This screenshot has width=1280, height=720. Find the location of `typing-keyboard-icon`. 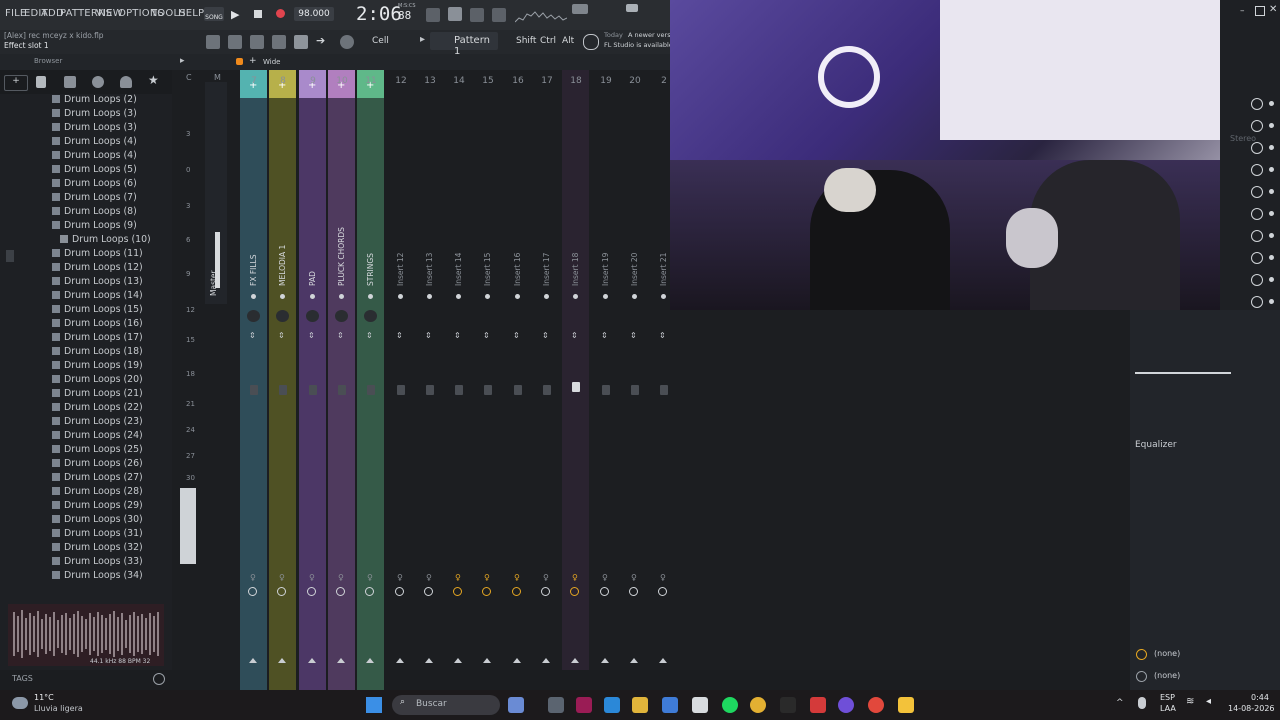

typing-keyboard-icon is located at coordinates (433, 15).